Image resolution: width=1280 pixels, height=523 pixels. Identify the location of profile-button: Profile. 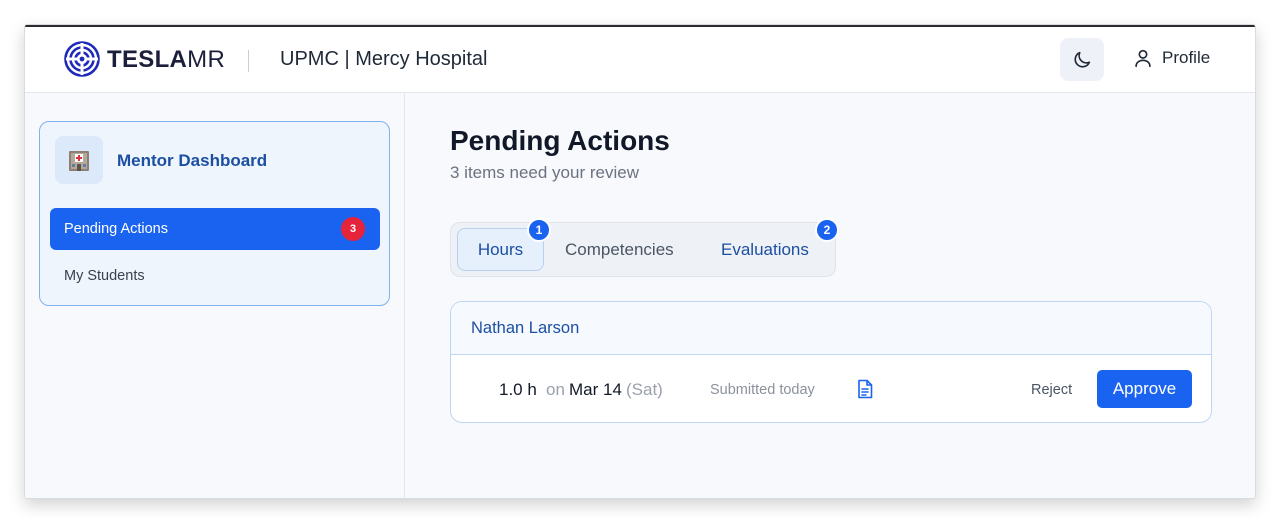
(1171, 58).